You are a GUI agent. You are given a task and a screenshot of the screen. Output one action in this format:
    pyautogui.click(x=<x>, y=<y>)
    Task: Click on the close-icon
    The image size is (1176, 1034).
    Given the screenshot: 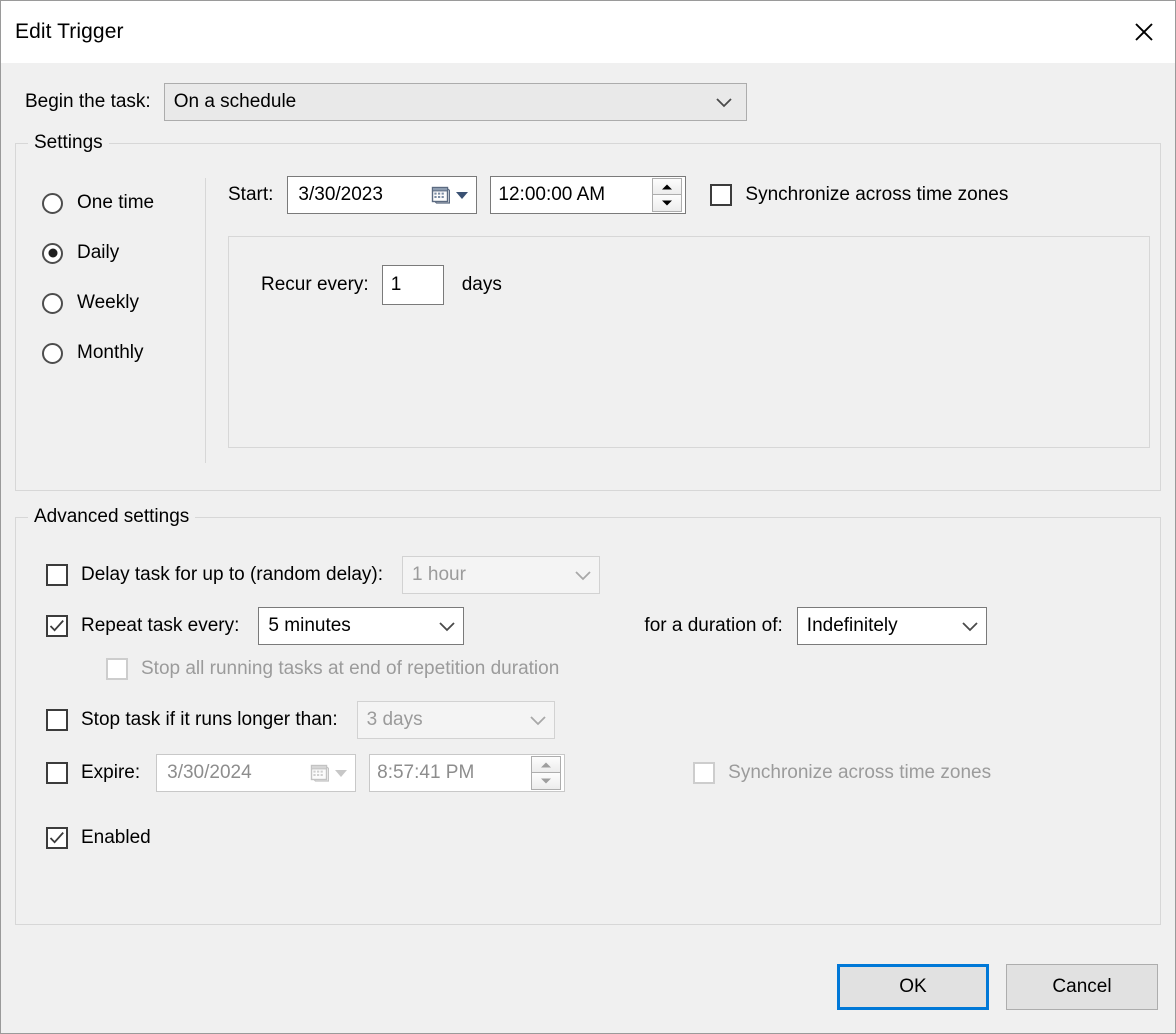 What is the action you would take?
    pyautogui.click(x=1144, y=32)
    